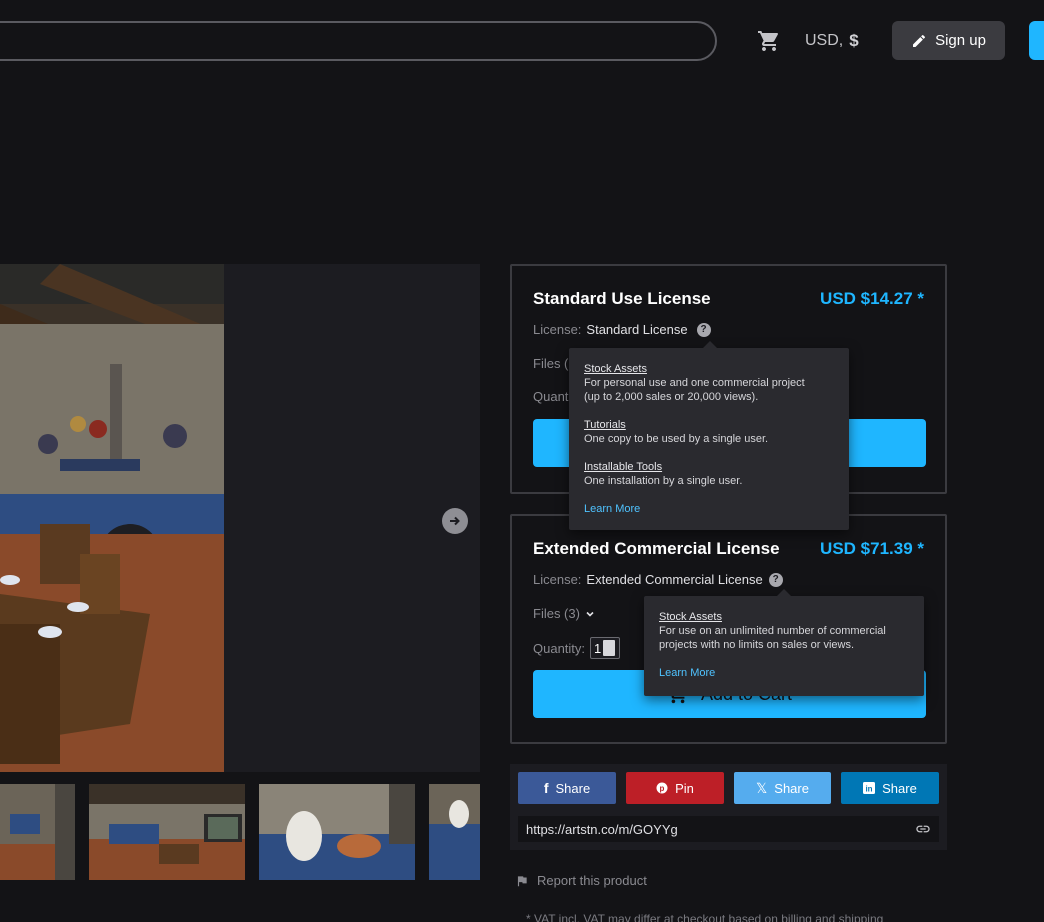 The width and height of the screenshot is (1044, 922). What do you see at coordinates (1036, 40) in the screenshot?
I see `primary-header-button` at bounding box center [1036, 40].